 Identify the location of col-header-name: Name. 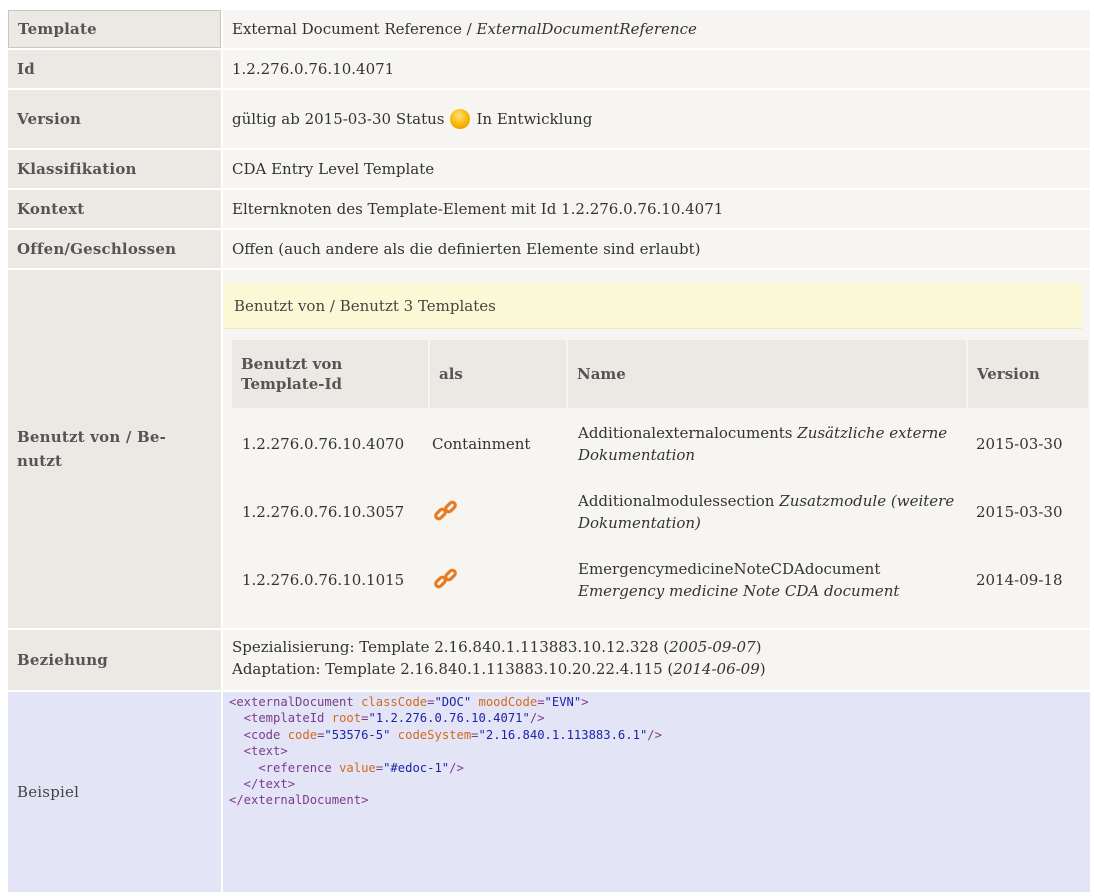
(767, 374).